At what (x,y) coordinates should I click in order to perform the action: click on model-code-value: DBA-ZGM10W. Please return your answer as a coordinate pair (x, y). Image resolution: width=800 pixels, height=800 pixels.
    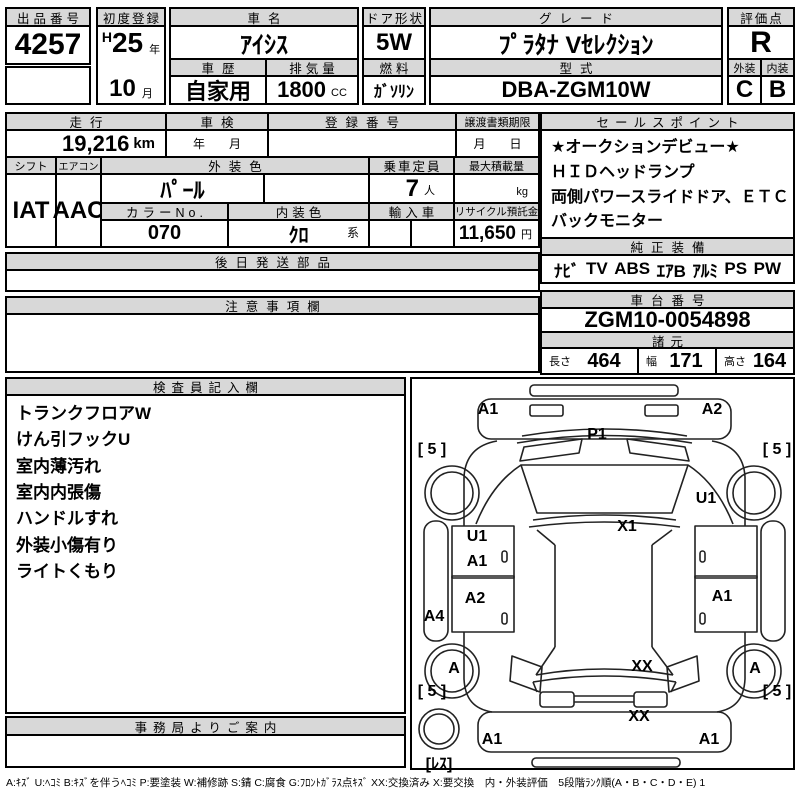
    Looking at the image, I should click on (576, 90).